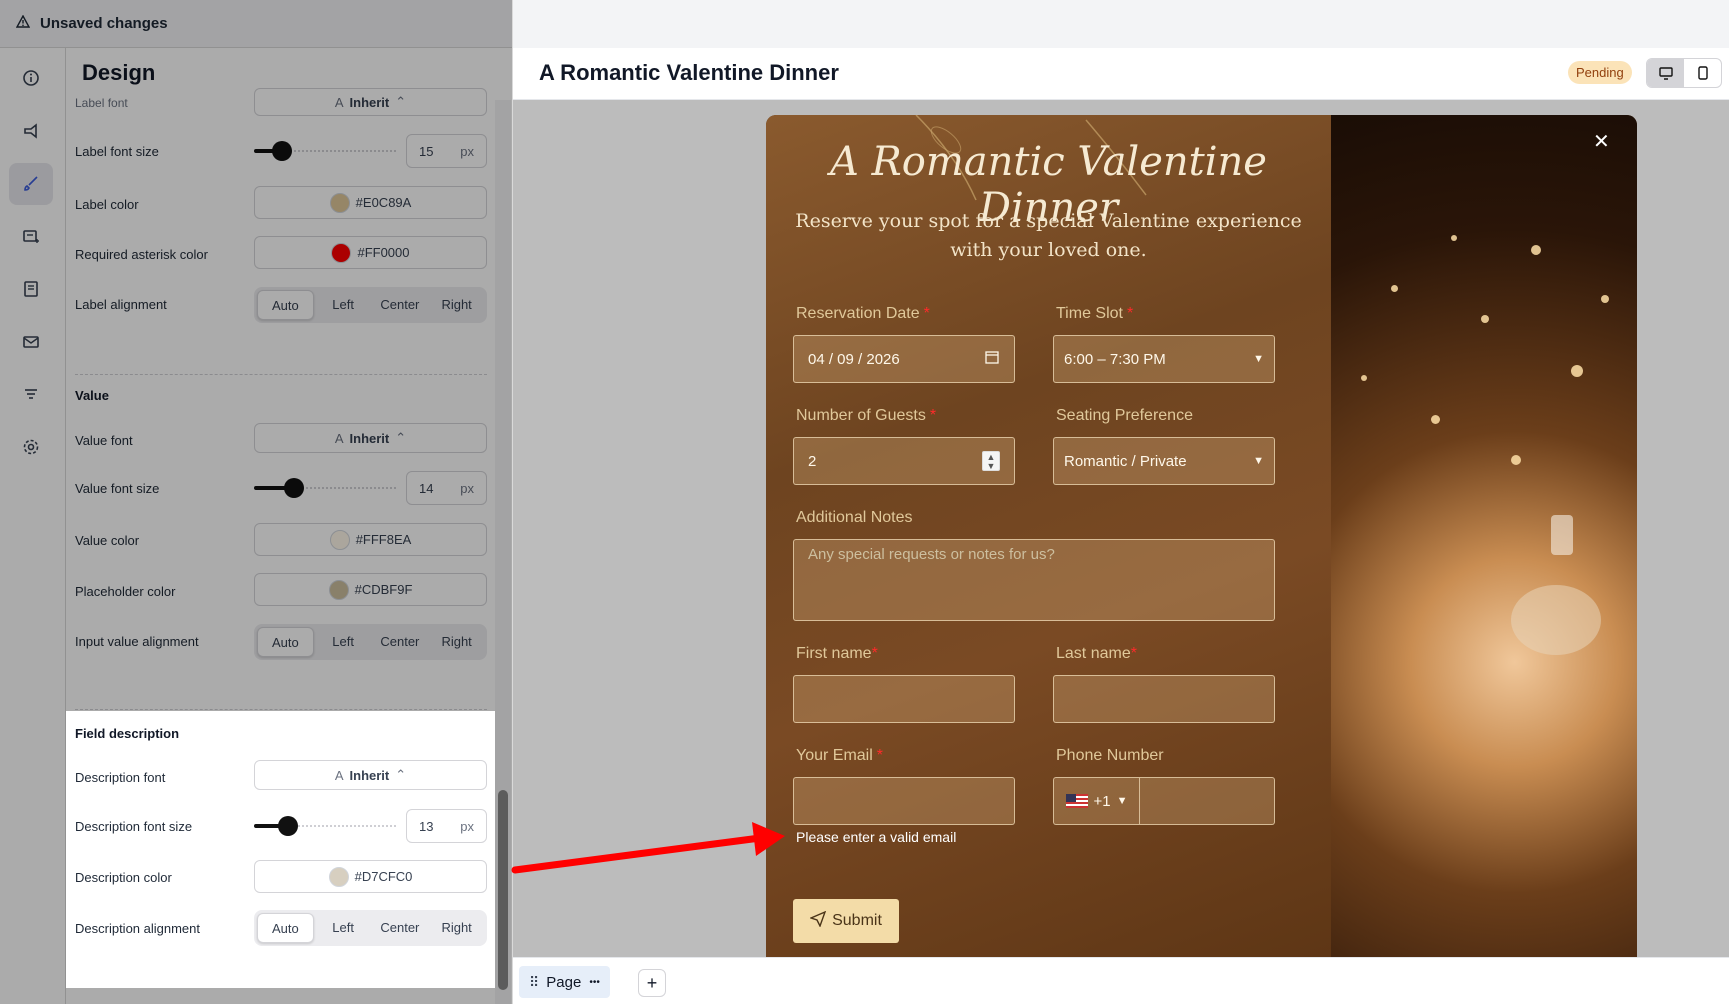 The width and height of the screenshot is (1729, 1004). What do you see at coordinates (594, 982) in the screenshot?
I see `more-icon: •••` at bounding box center [594, 982].